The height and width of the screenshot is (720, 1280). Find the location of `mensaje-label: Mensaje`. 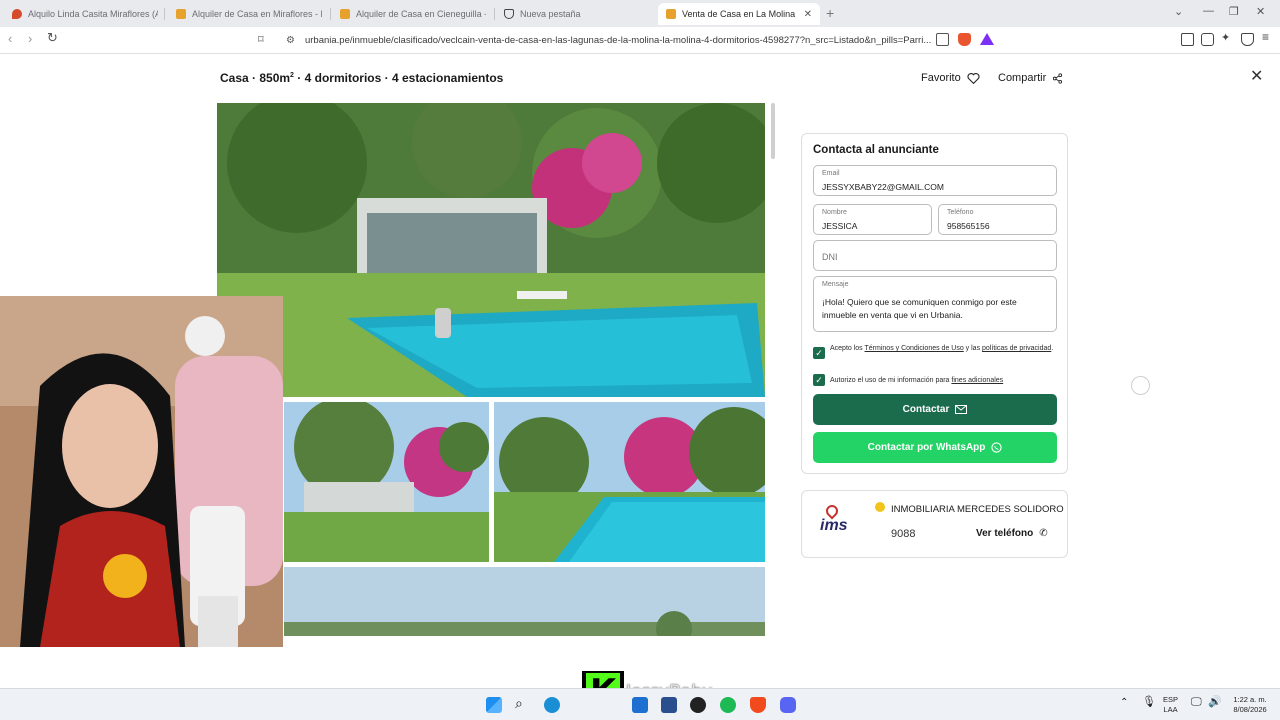

mensaje-label: Mensaje is located at coordinates (835, 284).